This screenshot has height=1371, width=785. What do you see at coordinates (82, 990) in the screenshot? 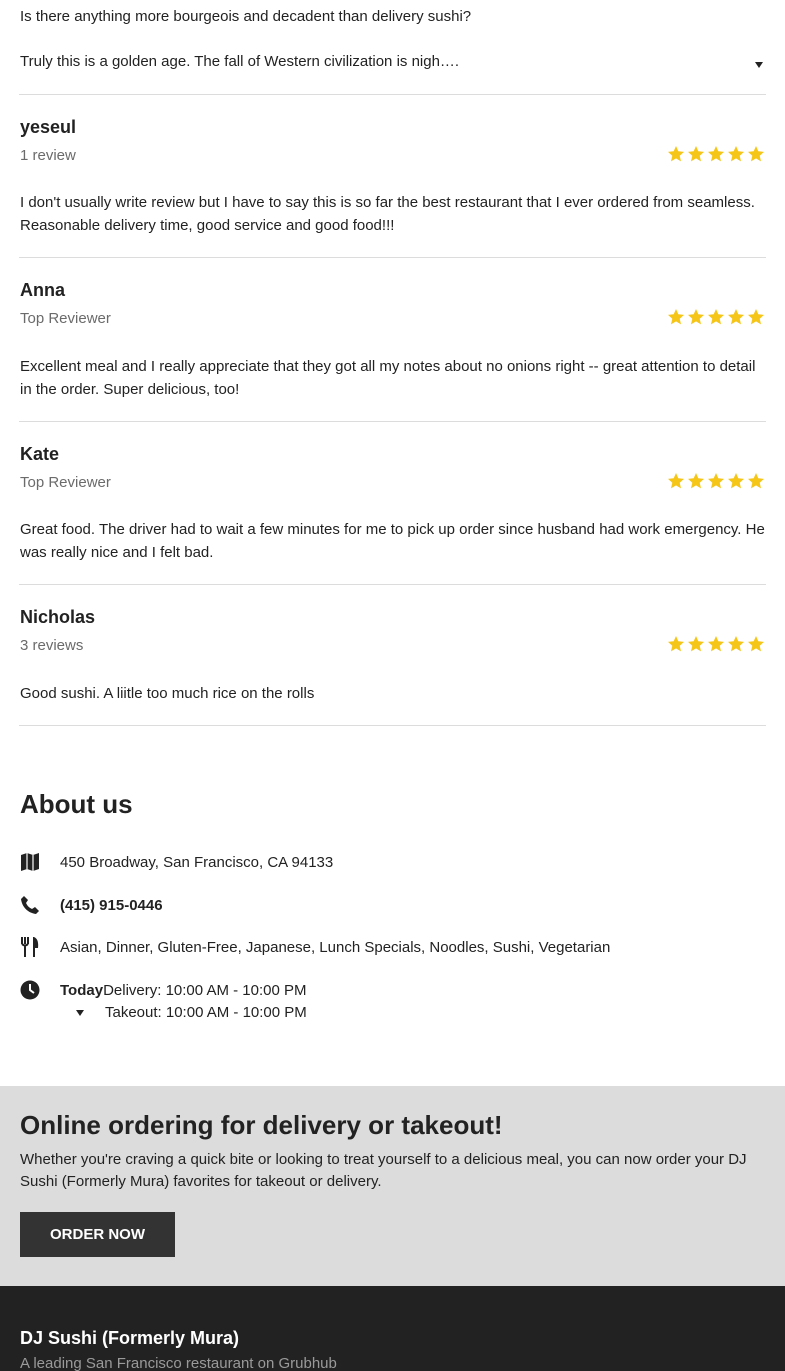
I see `hours-today-label: Today` at bounding box center [82, 990].